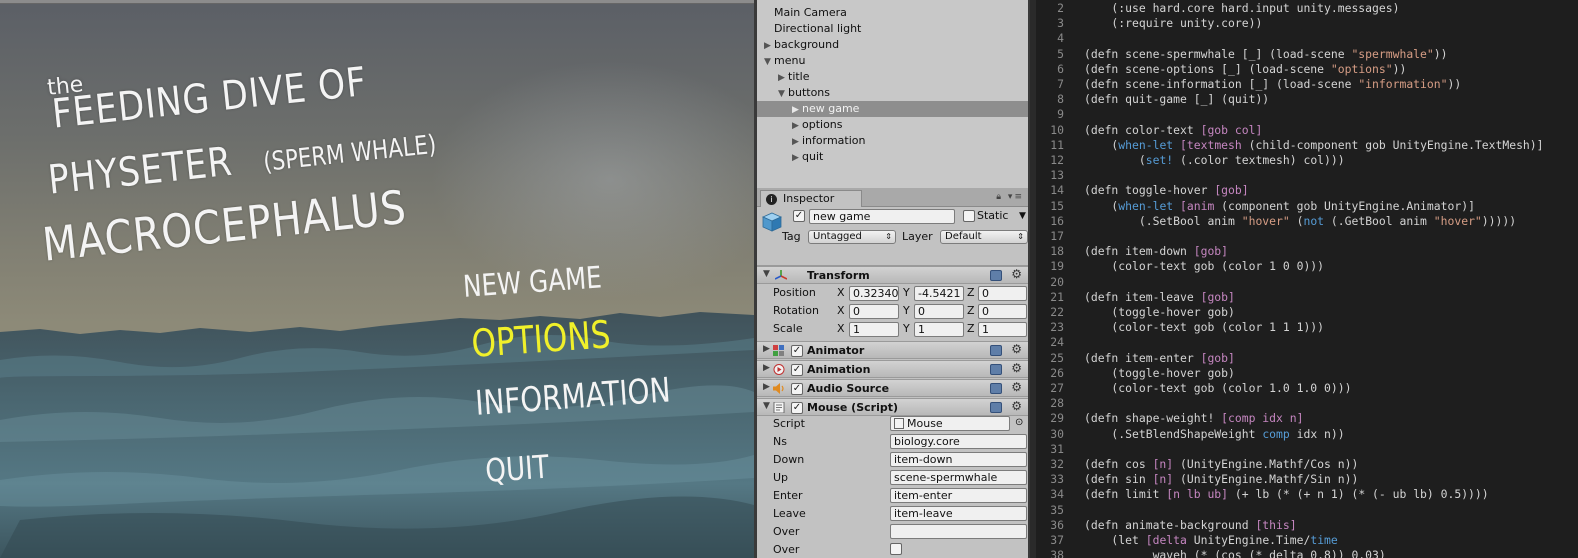 The width and height of the screenshot is (1578, 558). I want to click on static-checkbox, so click(969, 216).